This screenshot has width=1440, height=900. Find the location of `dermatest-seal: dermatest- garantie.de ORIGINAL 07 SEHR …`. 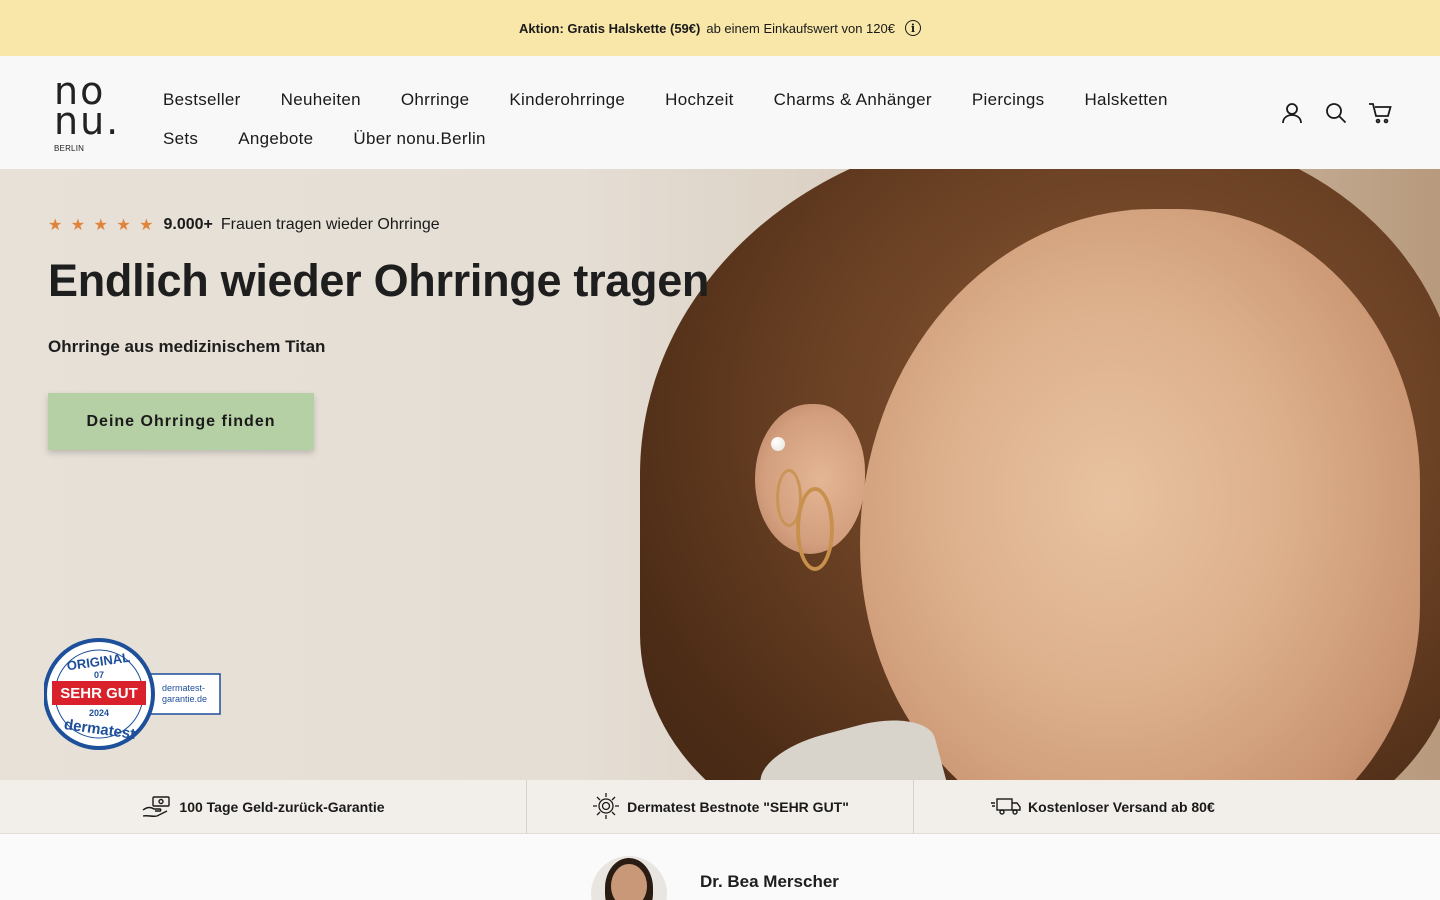

dermatest-seal: dermatest- garantie.de ORIGINAL 07 SEHR … is located at coordinates (133, 696).